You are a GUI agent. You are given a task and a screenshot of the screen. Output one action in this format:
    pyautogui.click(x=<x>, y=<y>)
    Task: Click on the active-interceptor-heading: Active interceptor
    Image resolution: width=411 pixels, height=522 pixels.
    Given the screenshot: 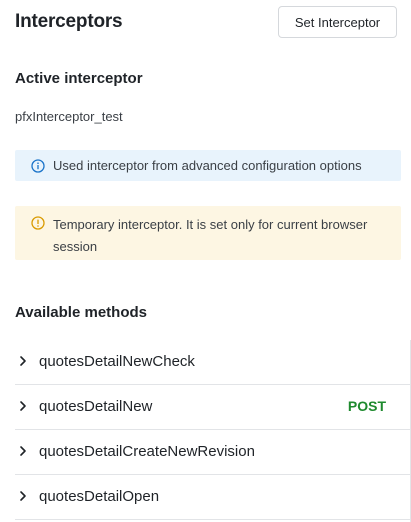 What is the action you would take?
    pyautogui.click(x=79, y=78)
    